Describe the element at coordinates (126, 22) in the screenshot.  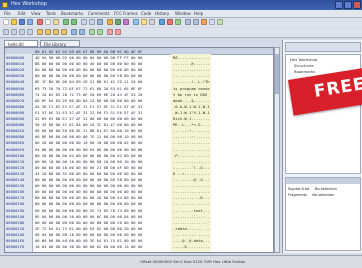
I see `checksum-icon` at that location.